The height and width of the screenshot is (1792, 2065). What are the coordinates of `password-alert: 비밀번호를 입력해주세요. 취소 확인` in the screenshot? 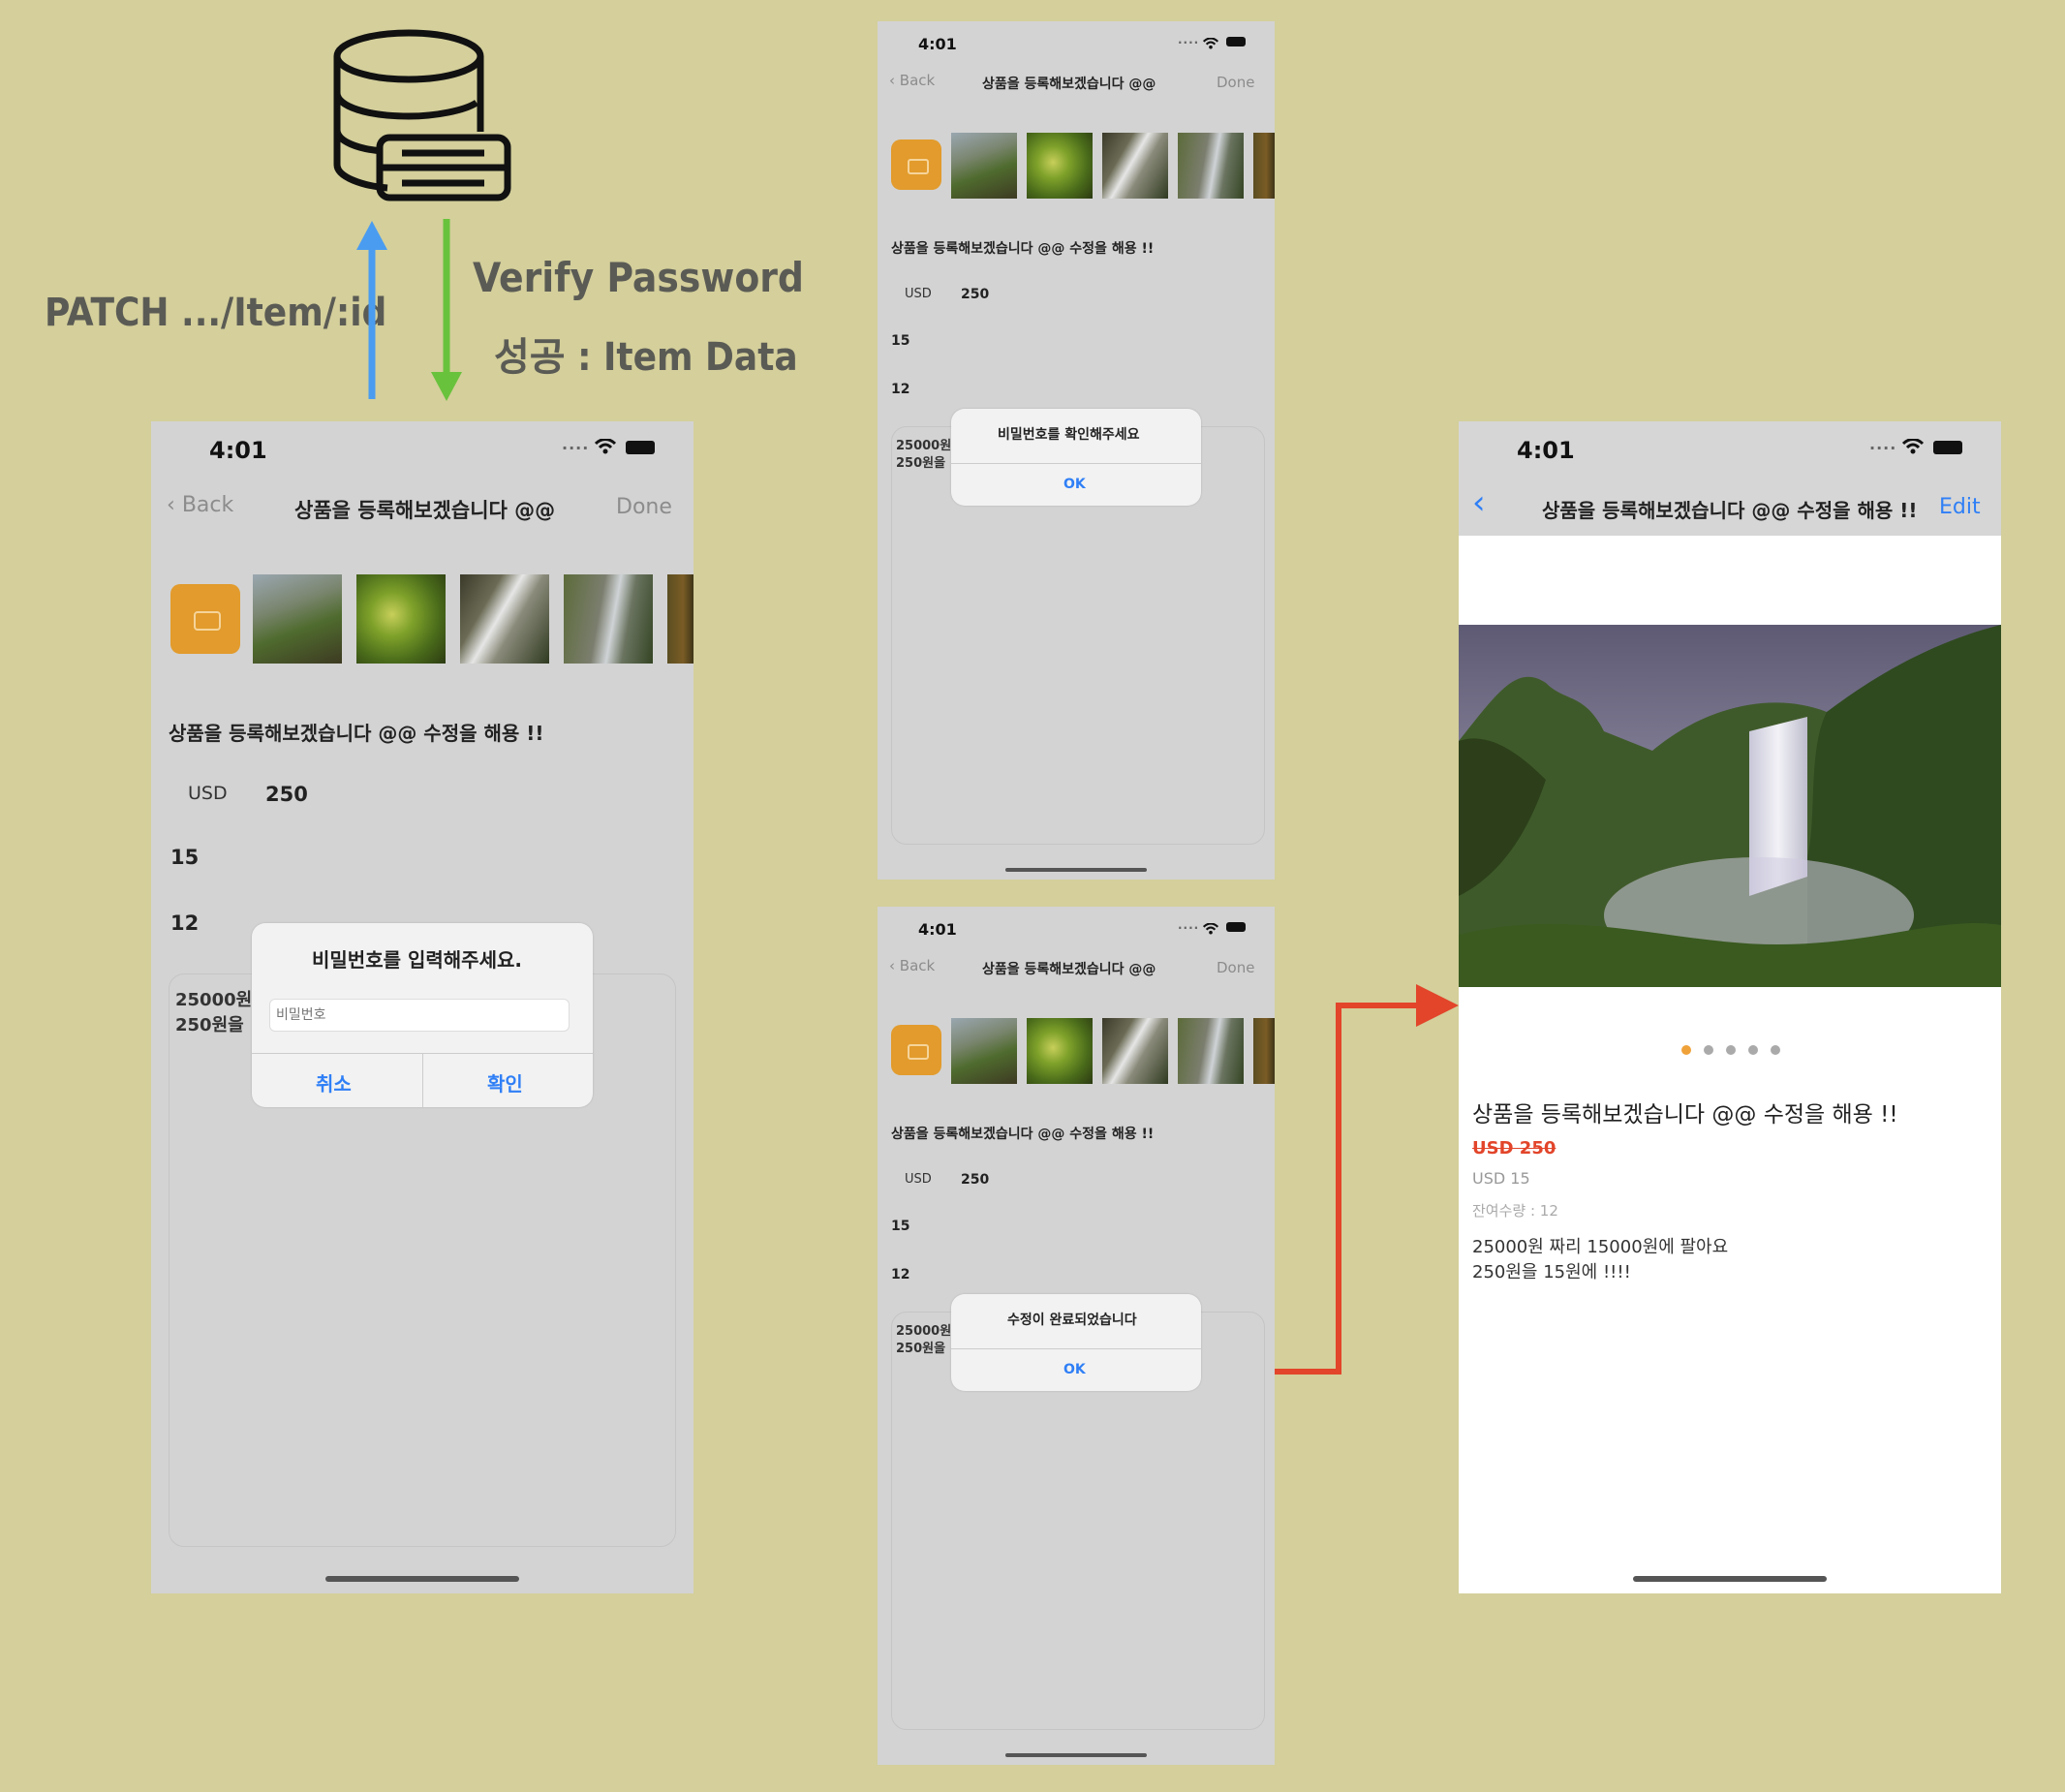 It's located at (422, 1015).